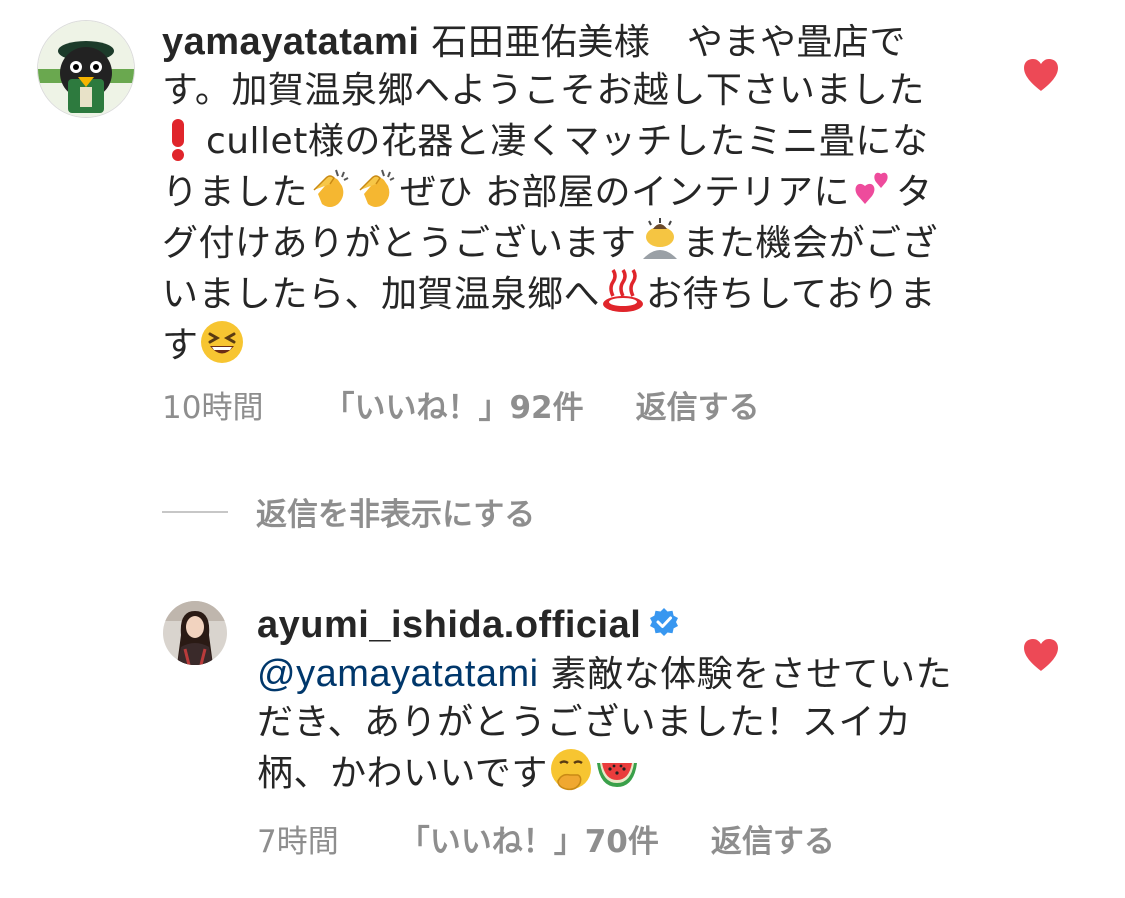 This screenshot has width=1125, height=898. I want to click on comment-meta: 7時間 「いいね！」70件 返信する, so click(546, 838).